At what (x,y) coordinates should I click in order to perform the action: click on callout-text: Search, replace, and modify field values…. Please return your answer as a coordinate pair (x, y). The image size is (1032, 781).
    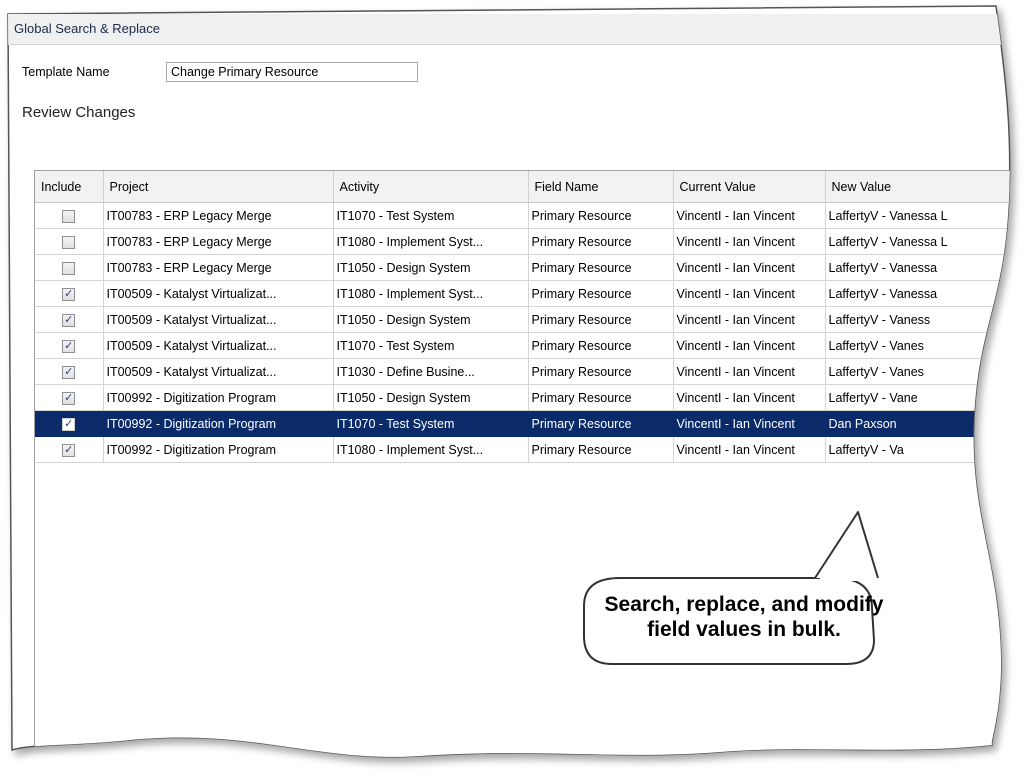
    Looking at the image, I should click on (744, 617).